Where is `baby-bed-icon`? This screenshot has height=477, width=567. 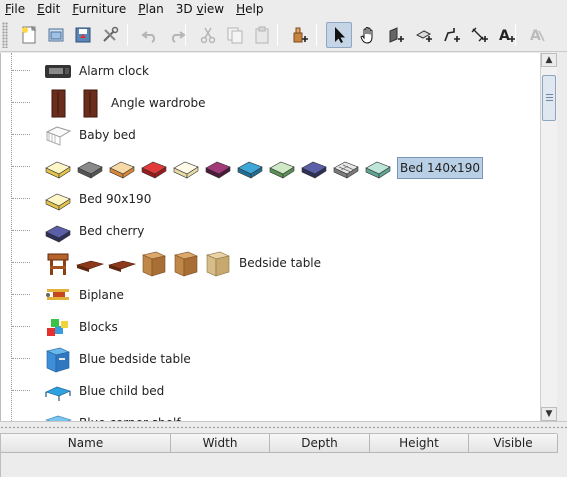
baby-bed-icon is located at coordinates (58, 135).